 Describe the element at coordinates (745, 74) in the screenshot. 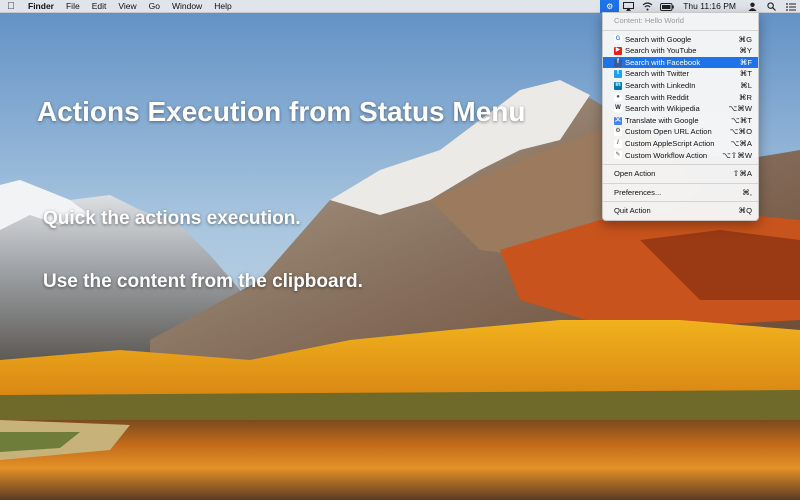

I see `menu-item-shortcut: ⌘T` at that location.